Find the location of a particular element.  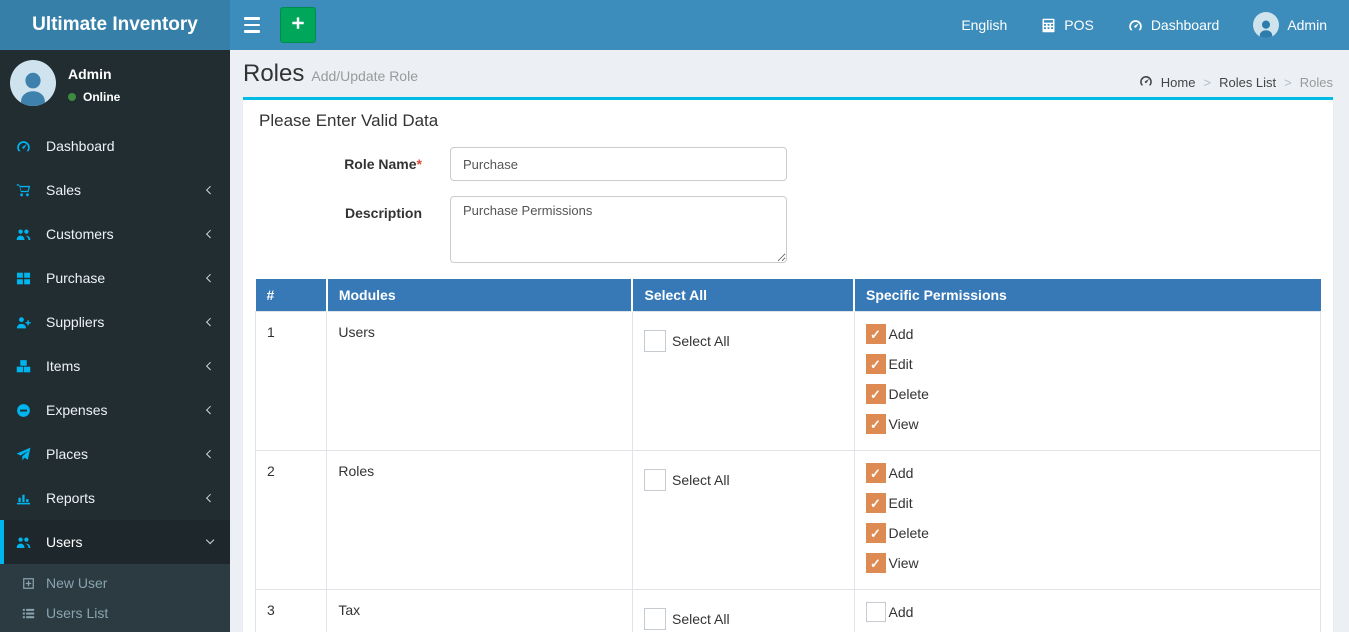

module-name: Tax is located at coordinates (479, 610).